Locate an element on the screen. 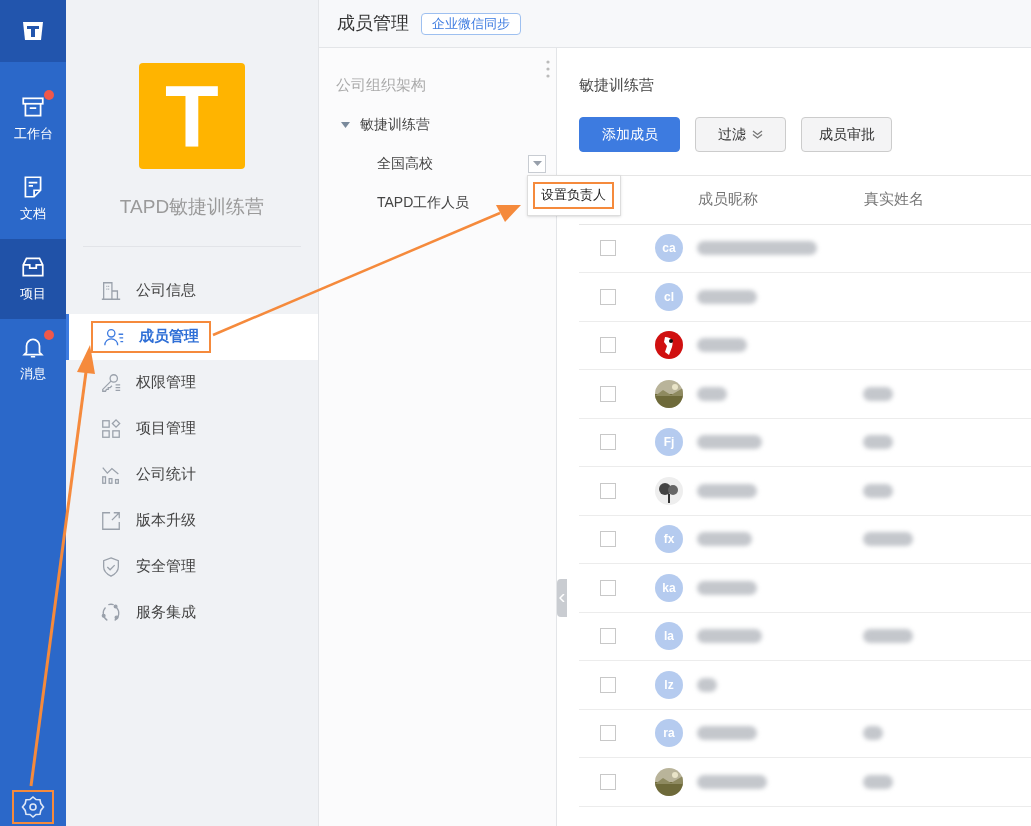 The image size is (1031, 826). avatar: ka is located at coordinates (669, 587).